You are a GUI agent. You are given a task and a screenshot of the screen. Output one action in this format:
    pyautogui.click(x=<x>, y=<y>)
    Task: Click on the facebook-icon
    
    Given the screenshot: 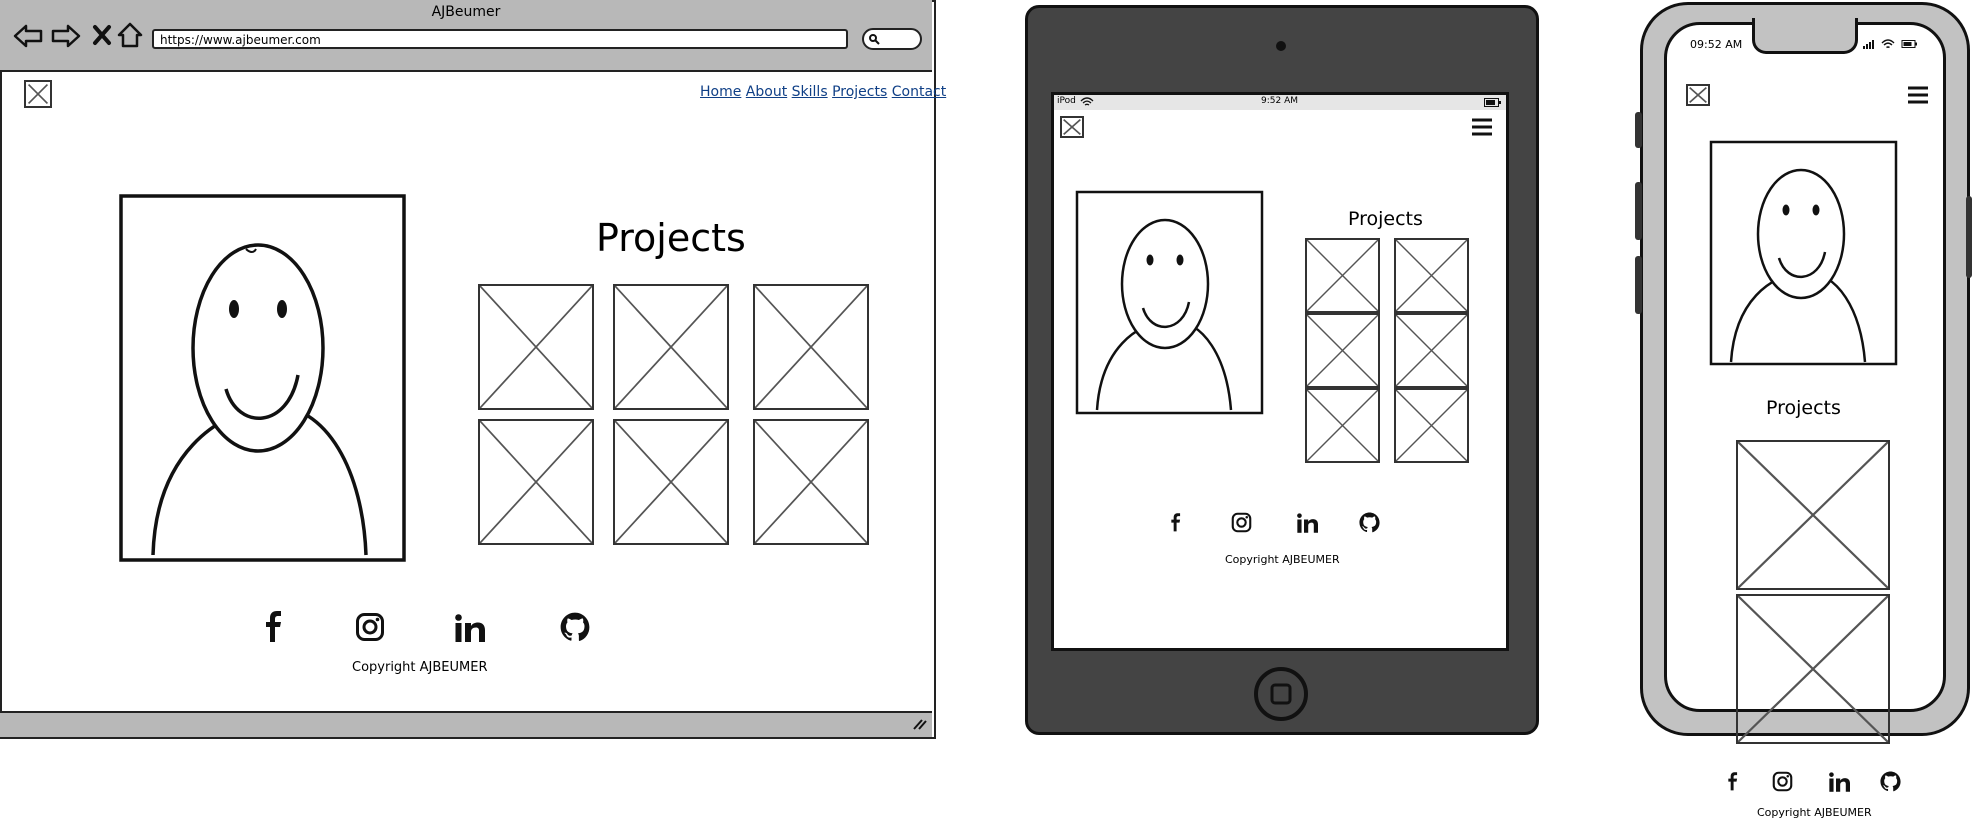 What is the action you would take?
    pyautogui.click(x=274, y=626)
    